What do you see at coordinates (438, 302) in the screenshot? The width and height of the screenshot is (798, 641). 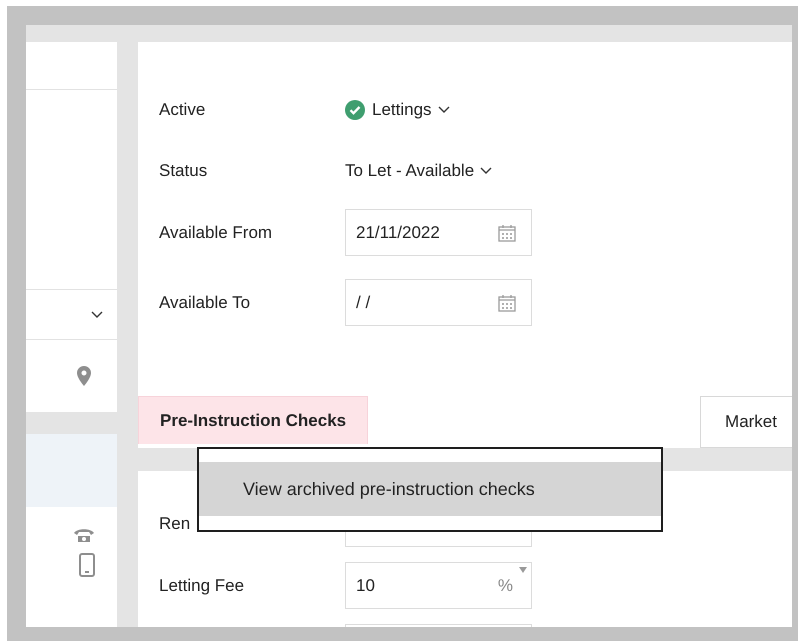 I see `date-field: / /` at bounding box center [438, 302].